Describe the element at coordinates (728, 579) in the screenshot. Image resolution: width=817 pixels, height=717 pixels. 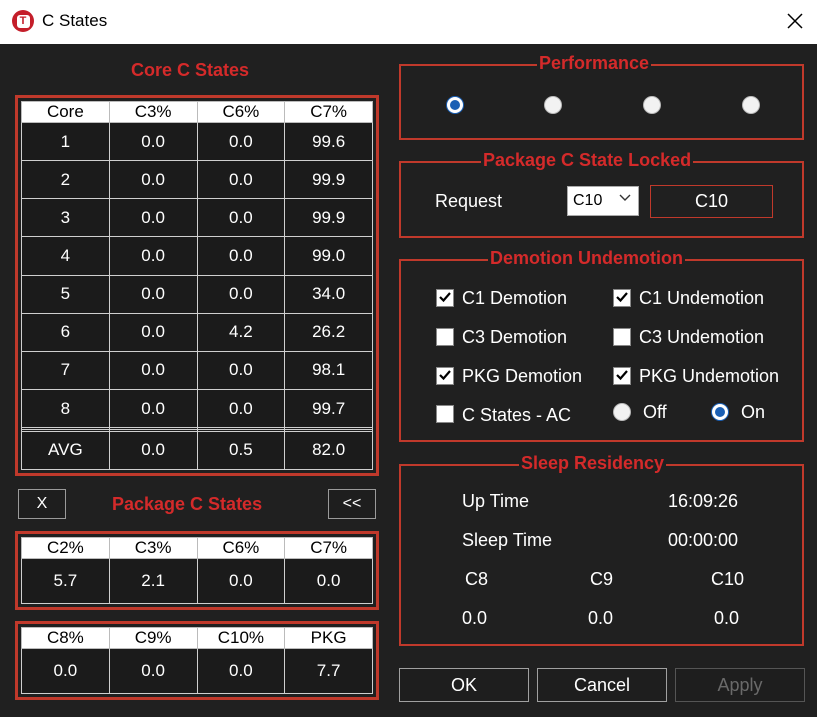
I see `c10-residency-label: C10` at that location.